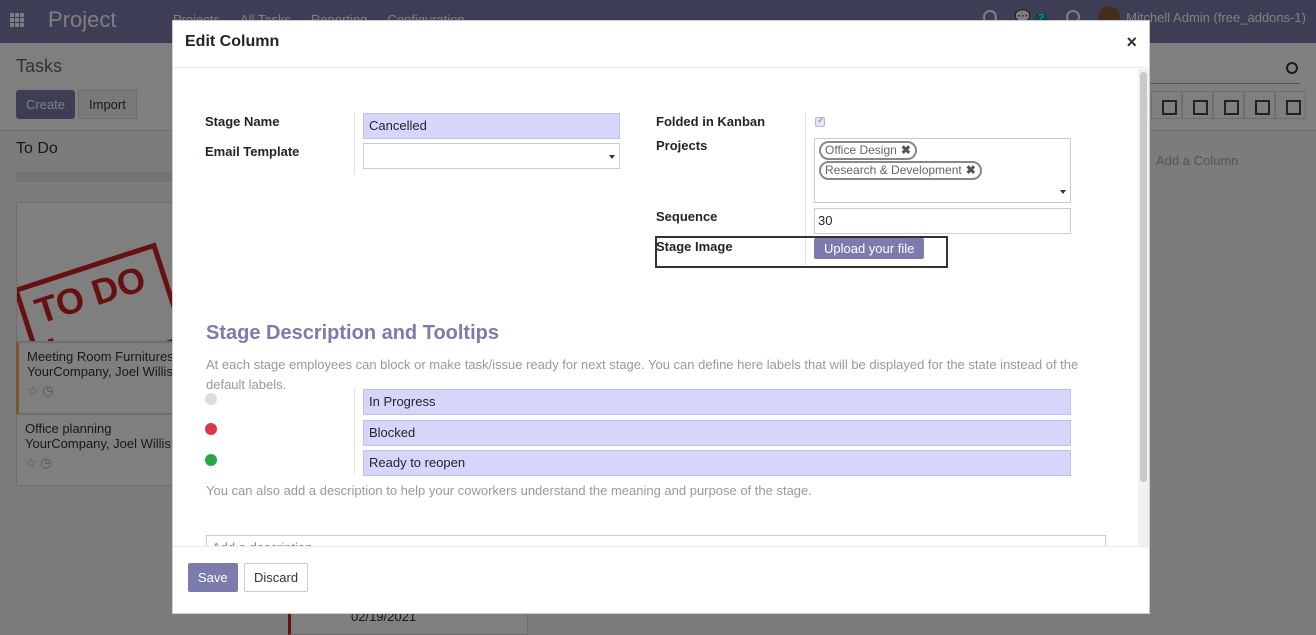  I want to click on folded-checkbox, so click(820, 121).